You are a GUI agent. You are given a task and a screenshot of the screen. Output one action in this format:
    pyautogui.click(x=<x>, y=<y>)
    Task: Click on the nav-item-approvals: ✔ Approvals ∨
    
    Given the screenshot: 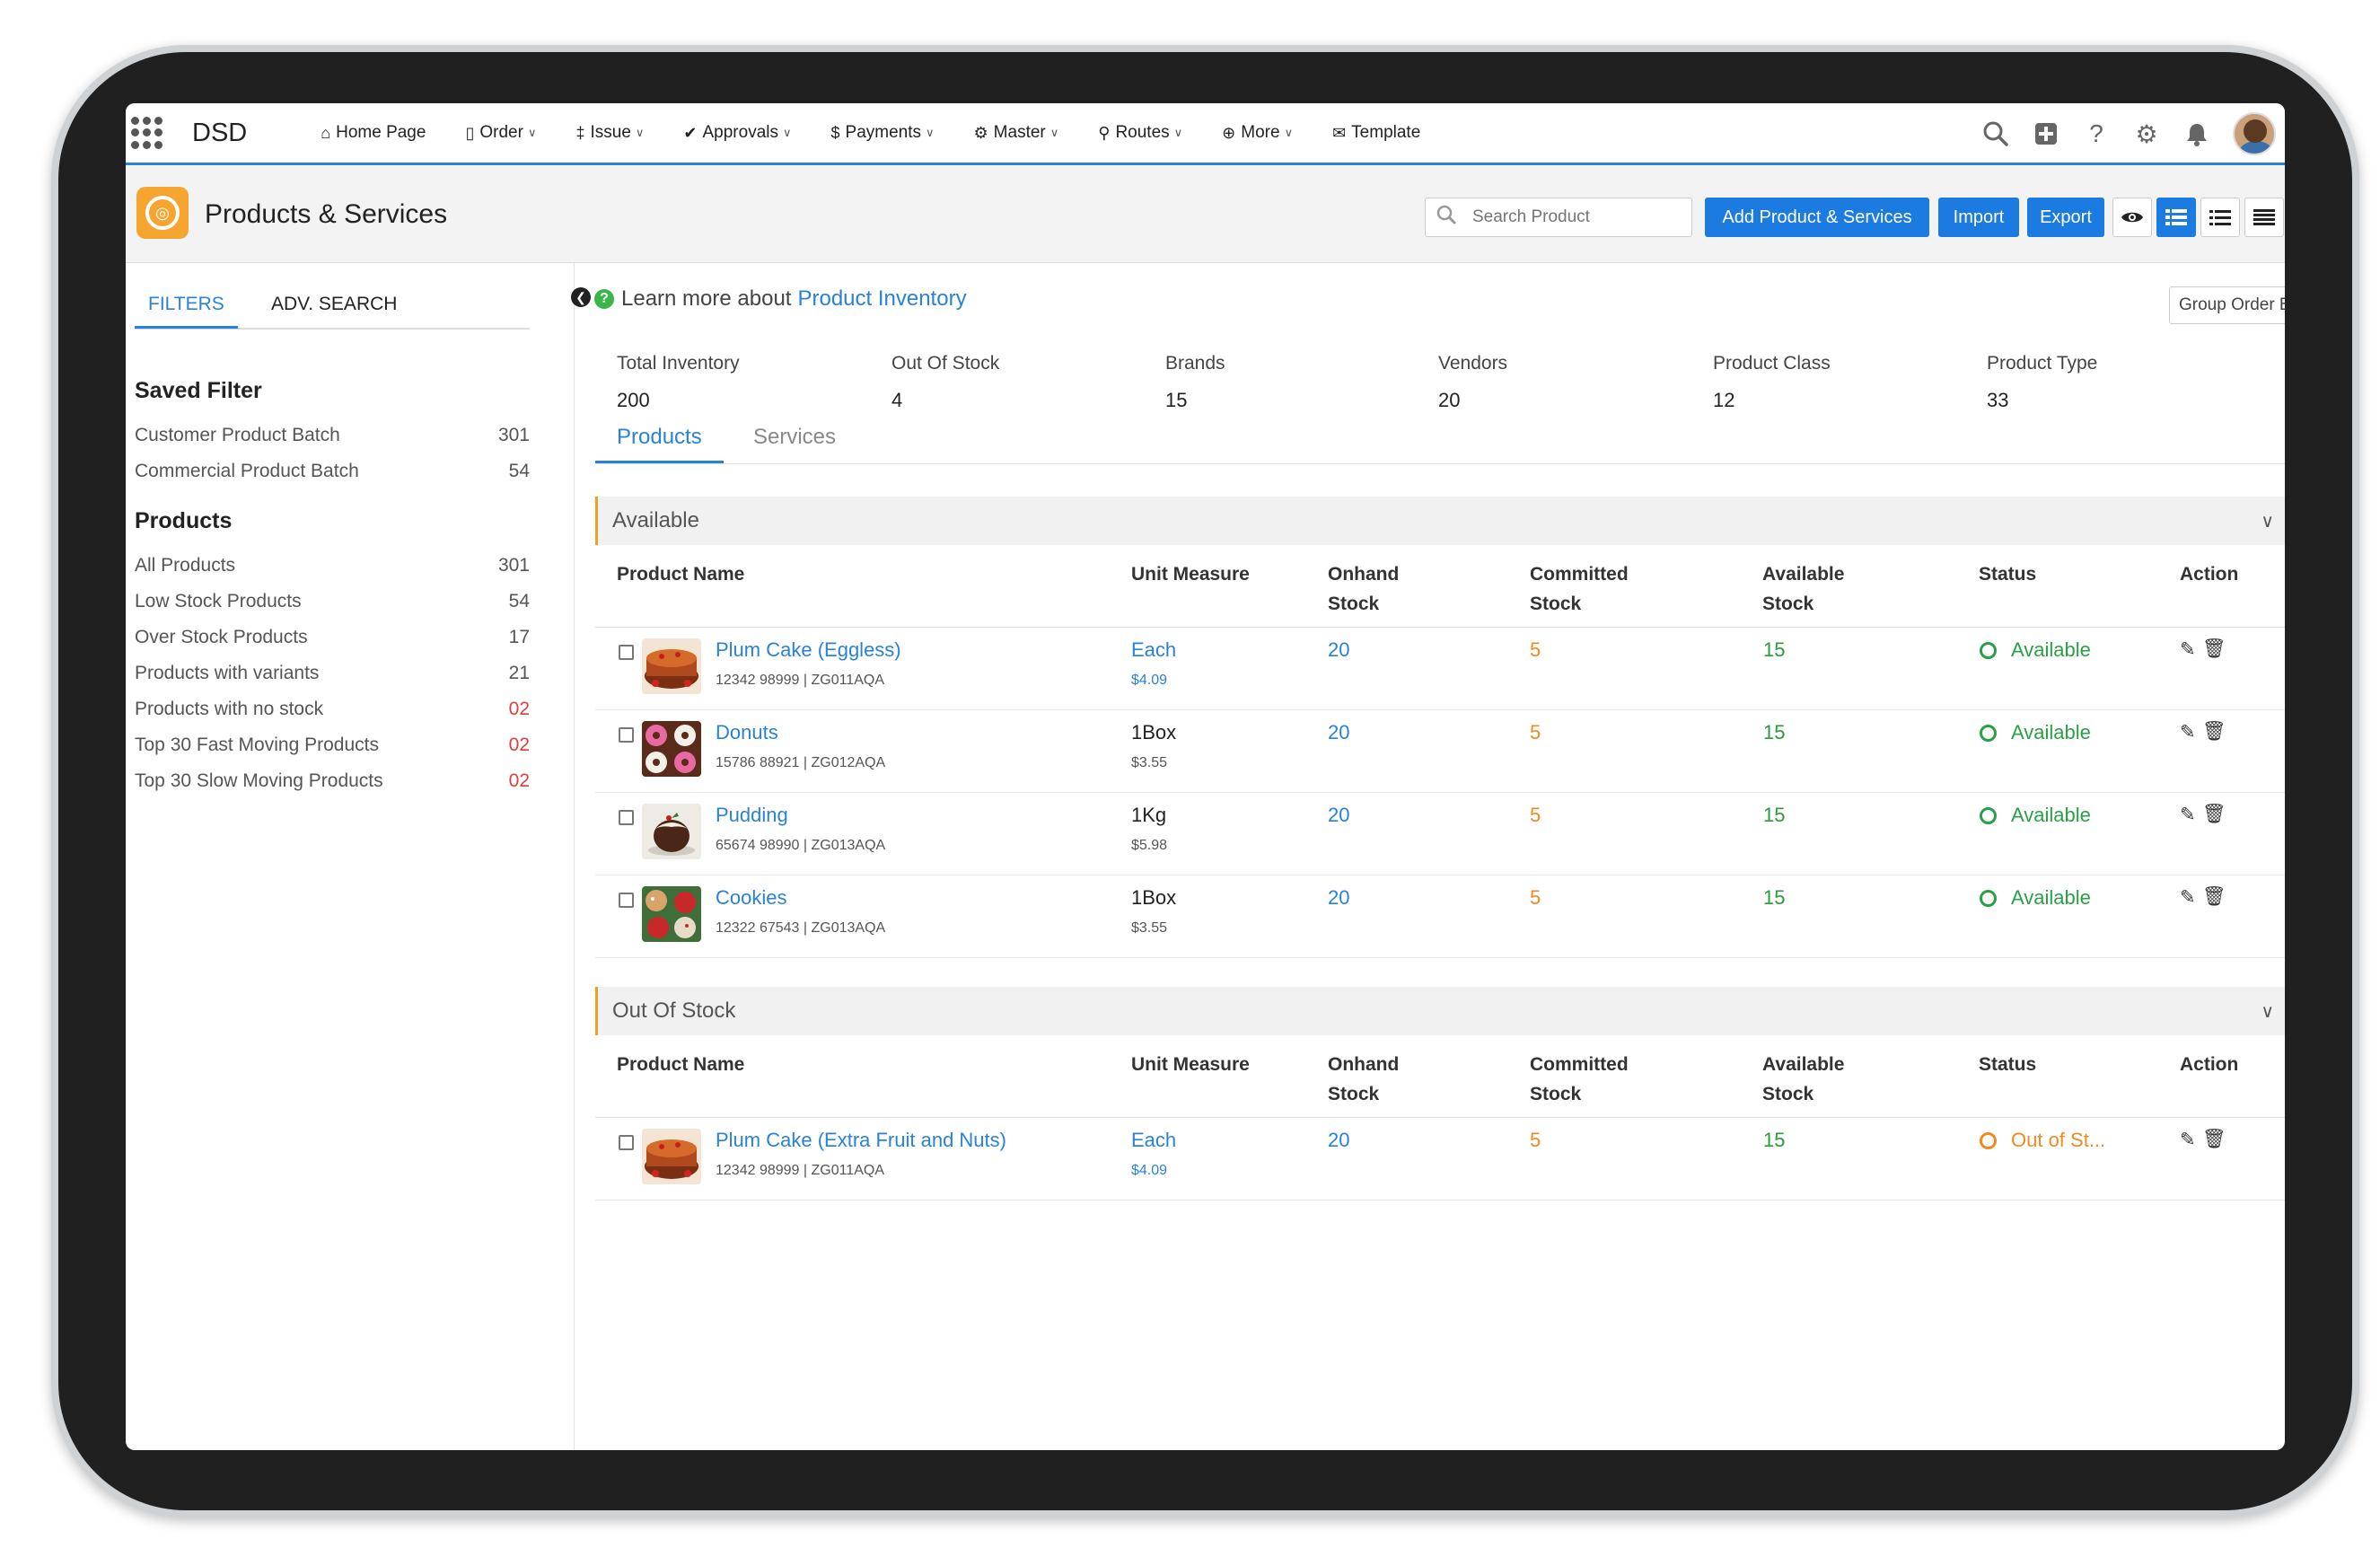 What is the action you would take?
    pyautogui.click(x=737, y=133)
    